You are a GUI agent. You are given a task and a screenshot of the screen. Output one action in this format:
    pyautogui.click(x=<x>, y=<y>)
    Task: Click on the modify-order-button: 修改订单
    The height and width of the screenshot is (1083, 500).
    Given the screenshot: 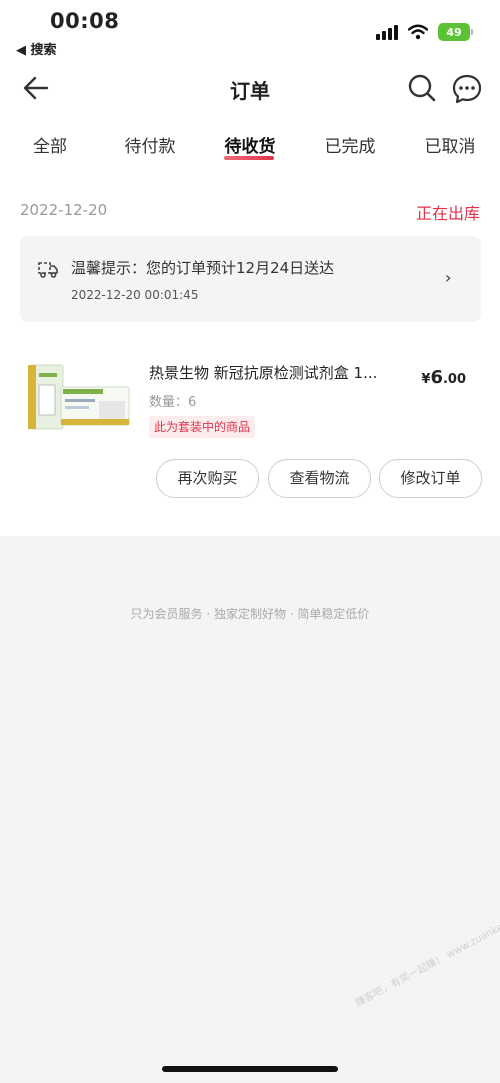 What is the action you would take?
    pyautogui.click(x=430, y=478)
    